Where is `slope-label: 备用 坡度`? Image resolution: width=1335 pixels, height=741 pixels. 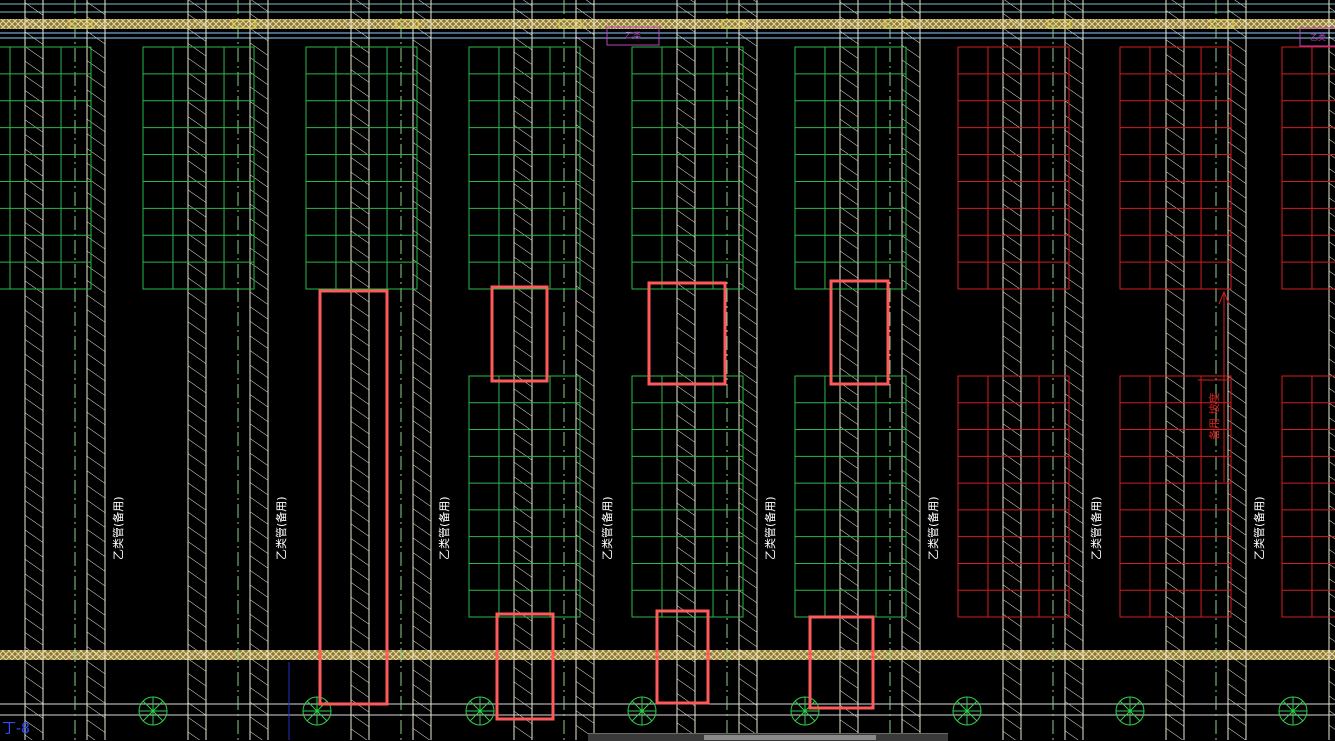
slope-label: 备用 坡度 is located at coordinates (1214, 417).